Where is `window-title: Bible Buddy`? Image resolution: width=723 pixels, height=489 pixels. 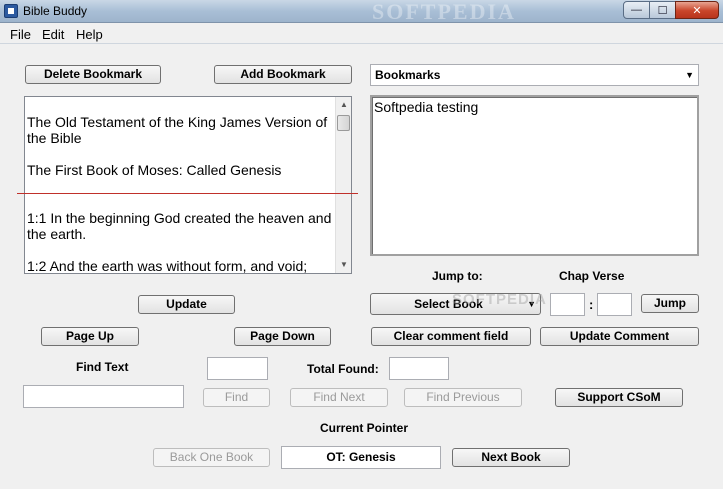
window-title: Bible Buddy is located at coordinates (55, 11).